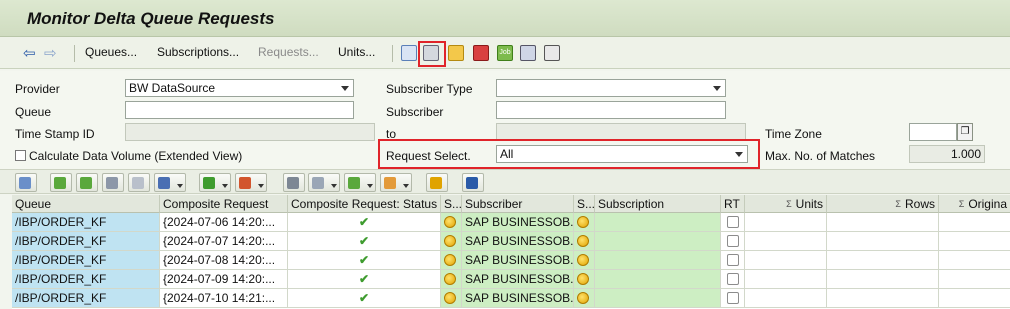  What do you see at coordinates (239, 110) in the screenshot?
I see `queue-input` at bounding box center [239, 110].